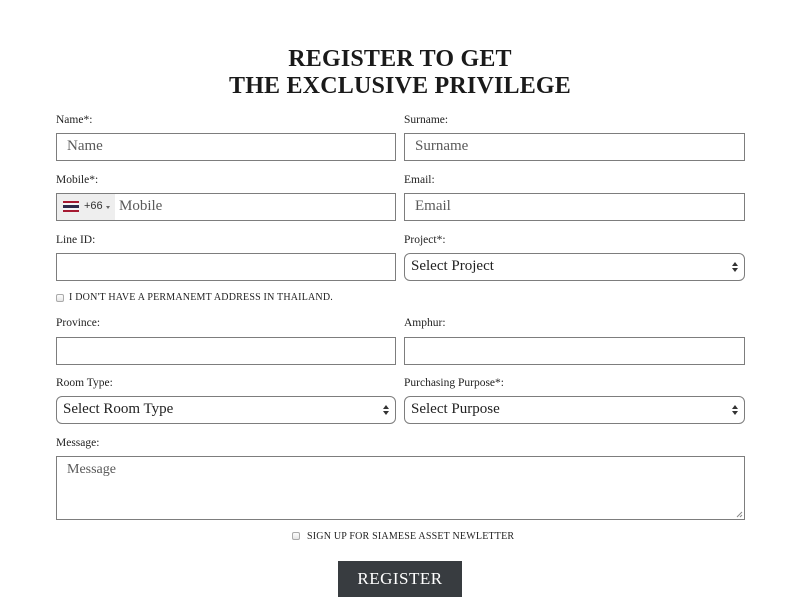 Image resolution: width=800 pixels, height=614 pixels. I want to click on chevron-down-icon, so click(108, 207).